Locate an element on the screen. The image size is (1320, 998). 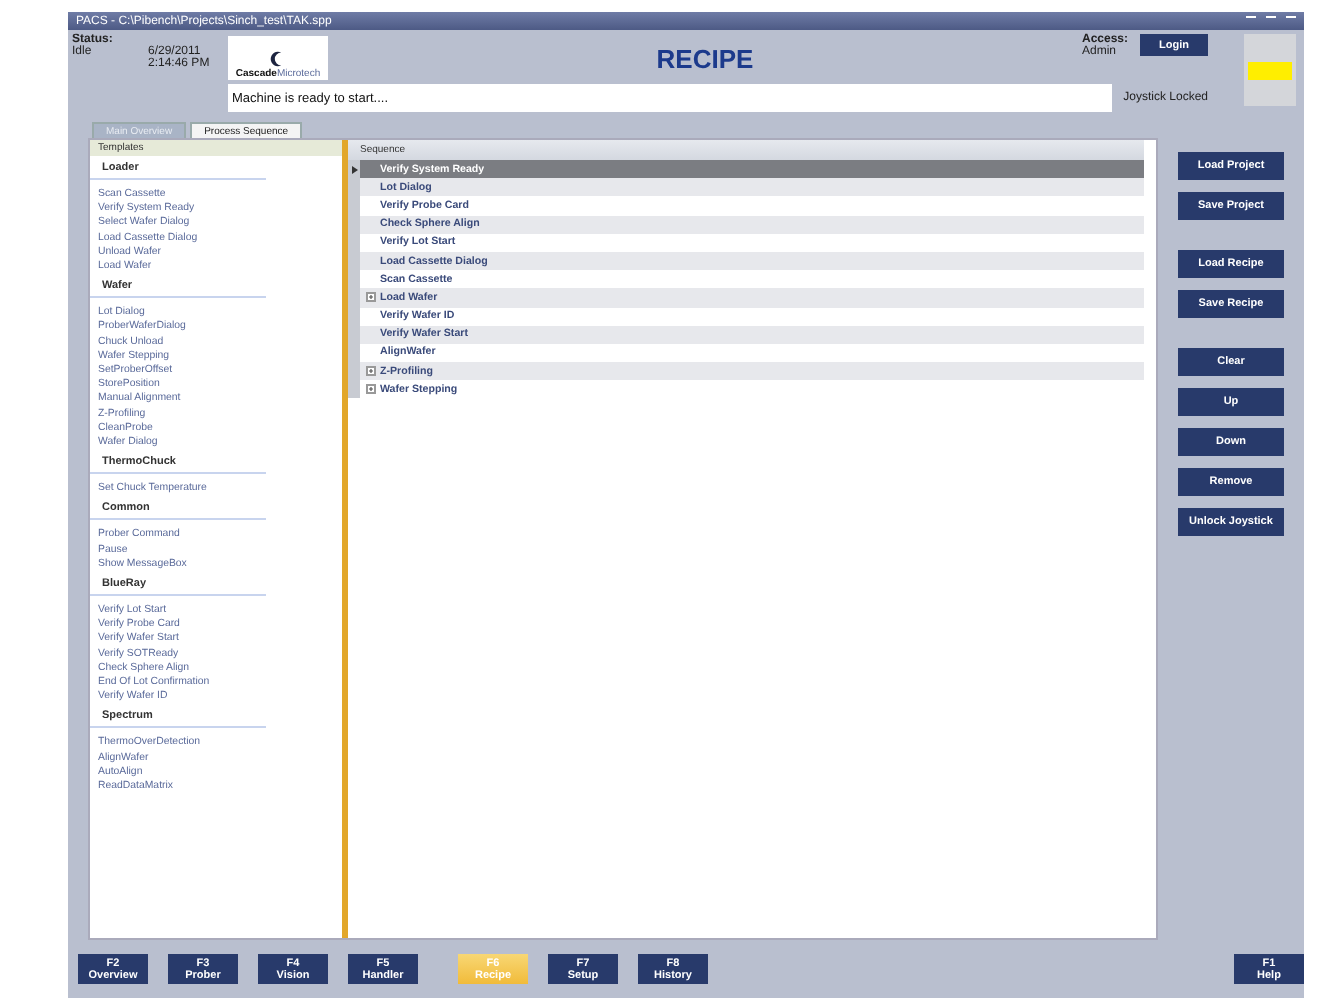
row-header is located at coordinates (354, 169).